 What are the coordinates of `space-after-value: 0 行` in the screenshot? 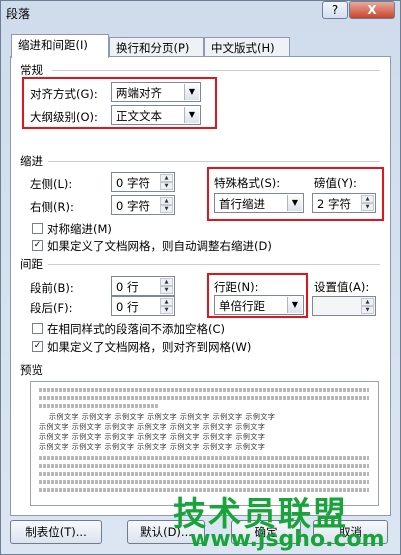 It's located at (127, 307).